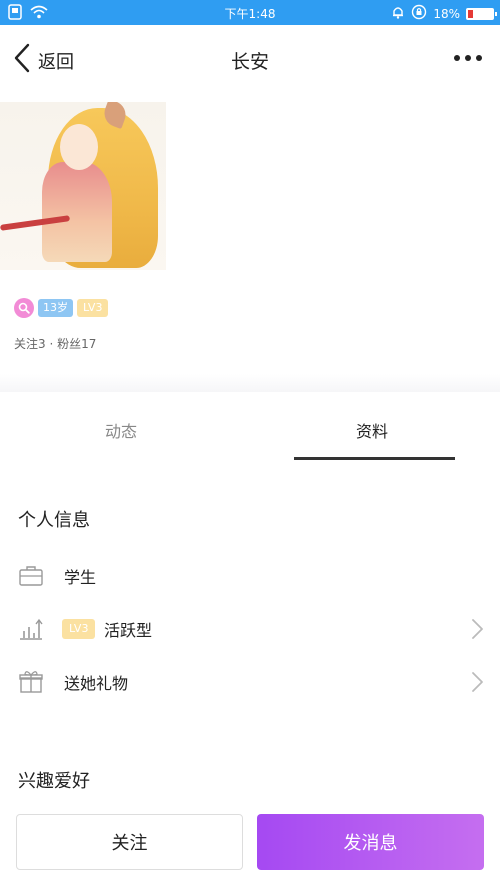 The width and height of the screenshot is (500, 889). Describe the element at coordinates (250, 682) in the screenshot. I see `gift-row: 送她礼物` at that location.